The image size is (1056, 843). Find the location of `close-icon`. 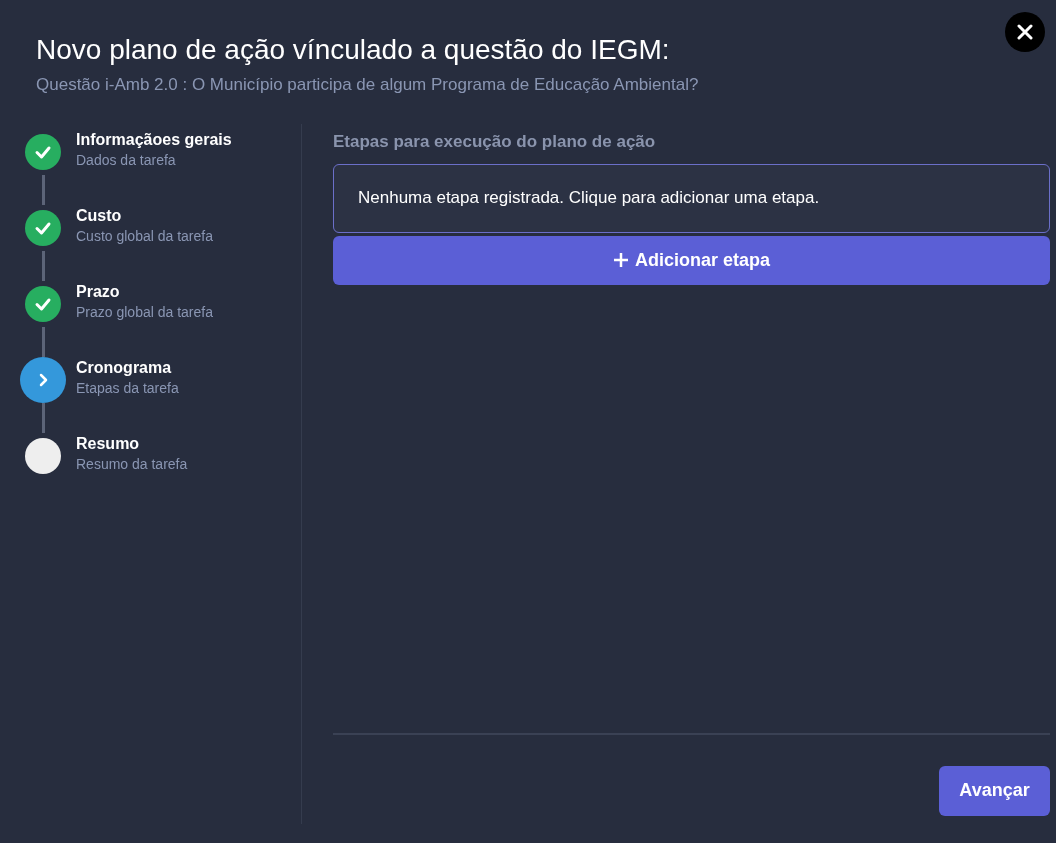

close-icon is located at coordinates (1025, 32).